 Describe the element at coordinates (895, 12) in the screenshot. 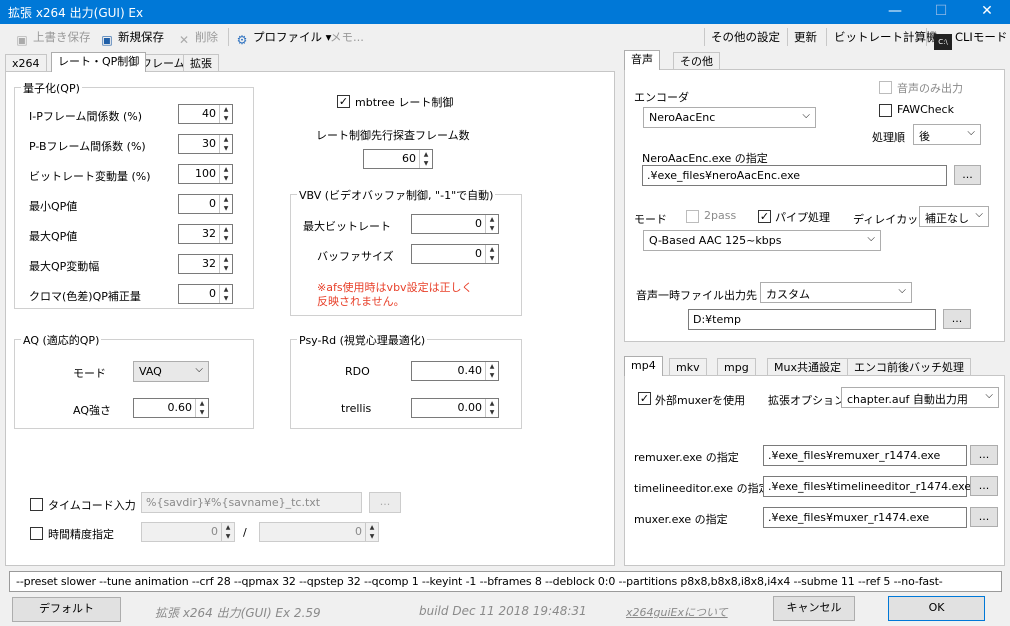

I see `minimize-button: —` at that location.